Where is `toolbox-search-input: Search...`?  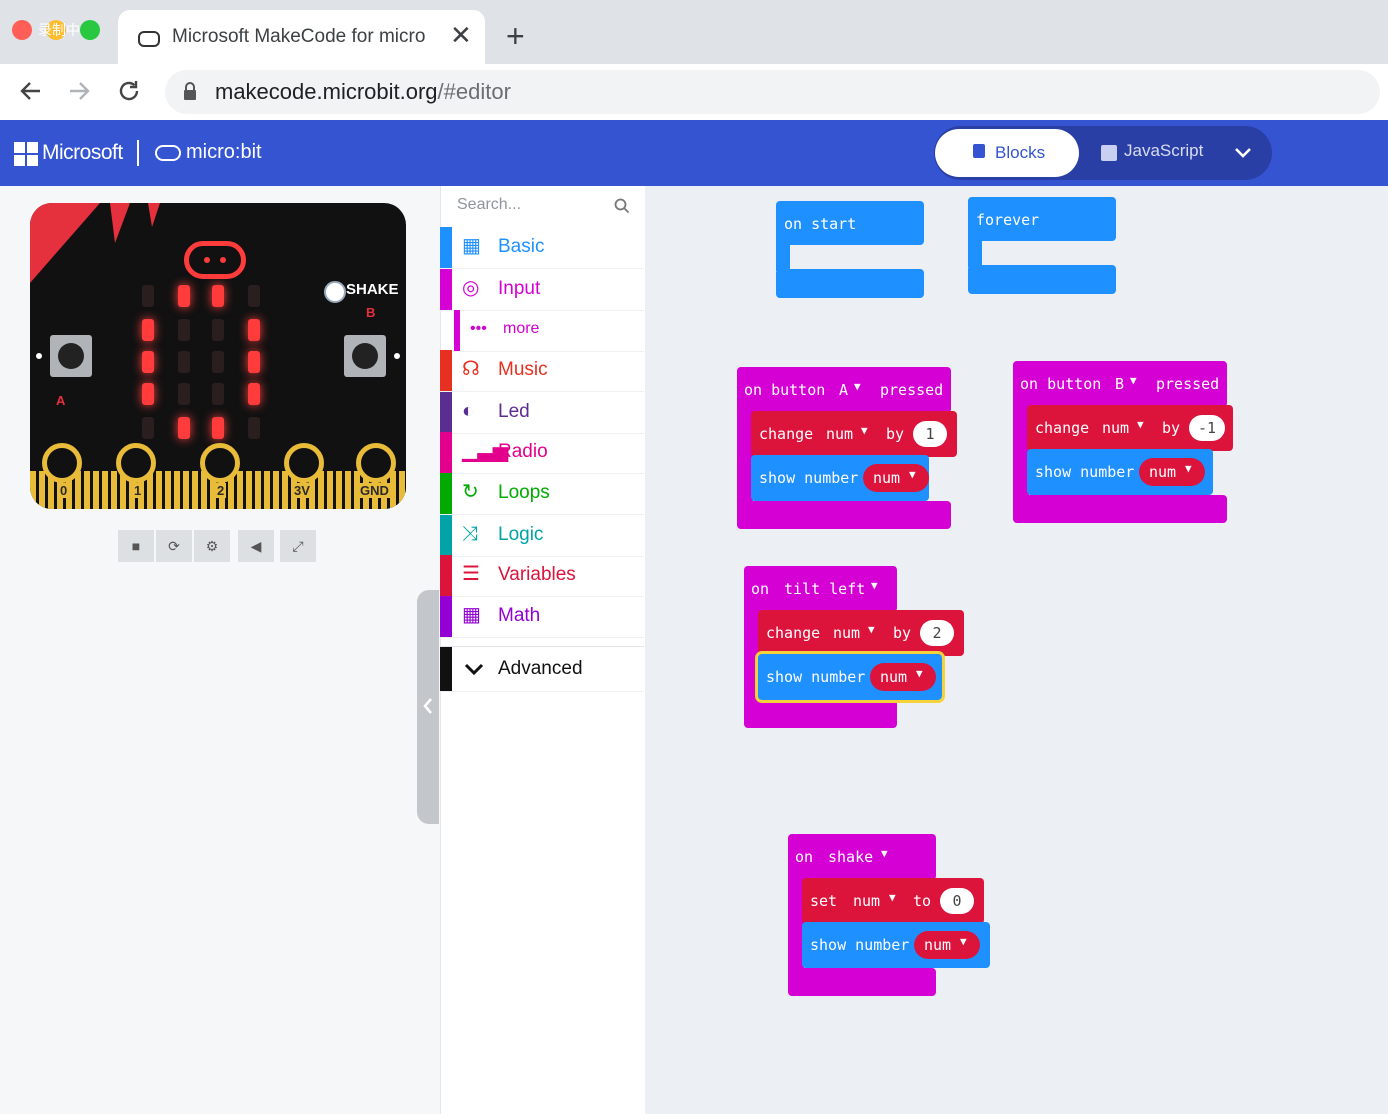
toolbox-search-input: Search... is located at coordinates (489, 205).